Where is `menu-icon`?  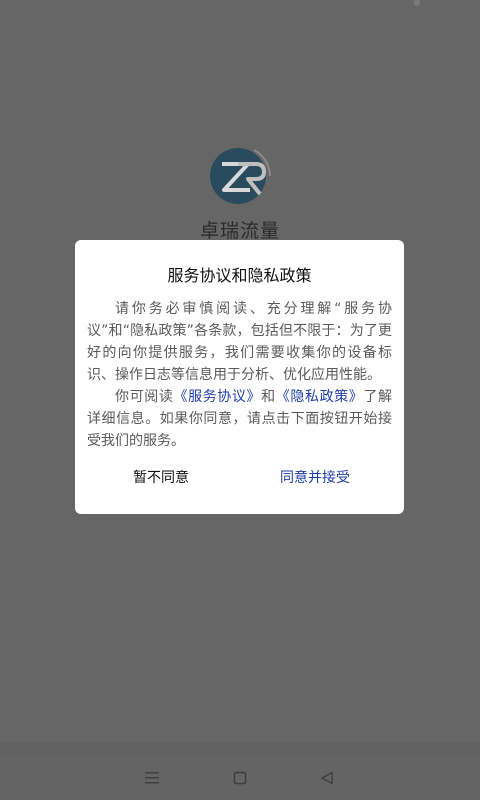 menu-icon is located at coordinates (152, 778).